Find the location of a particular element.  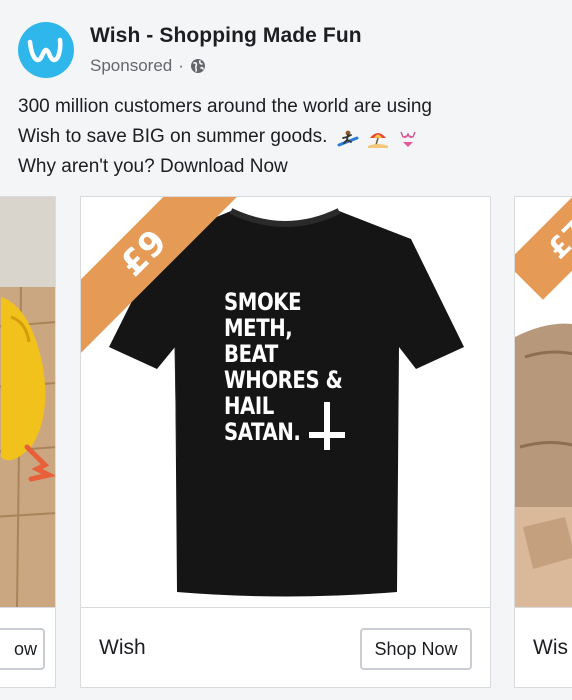

right-card-footer: Wis is located at coordinates (543, 647).